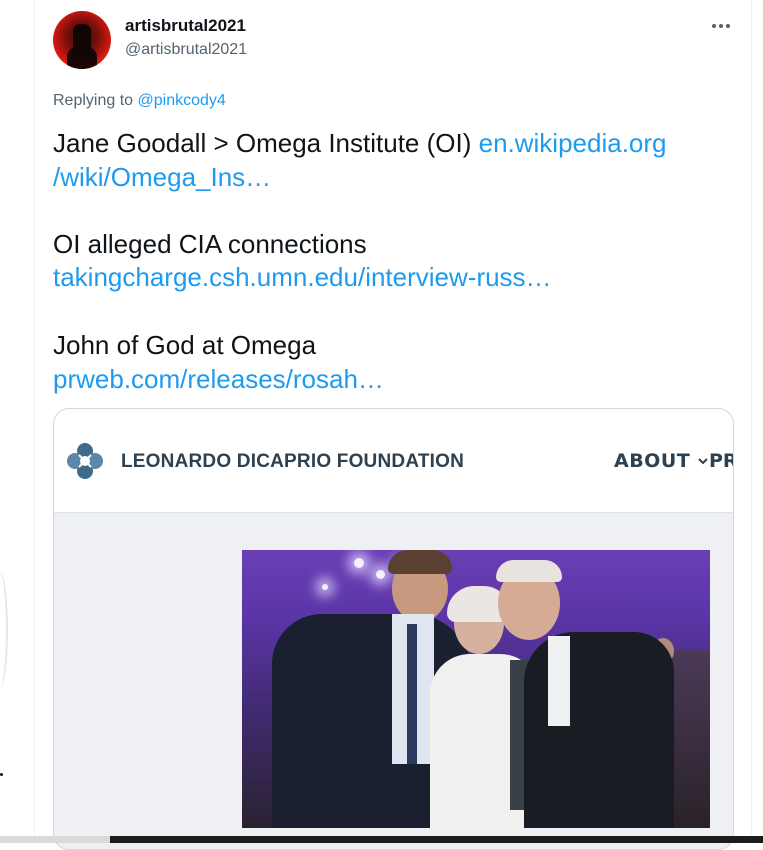 The width and height of the screenshot is (763, 850). I want to click on timeline-left-border, so click(34, 421).